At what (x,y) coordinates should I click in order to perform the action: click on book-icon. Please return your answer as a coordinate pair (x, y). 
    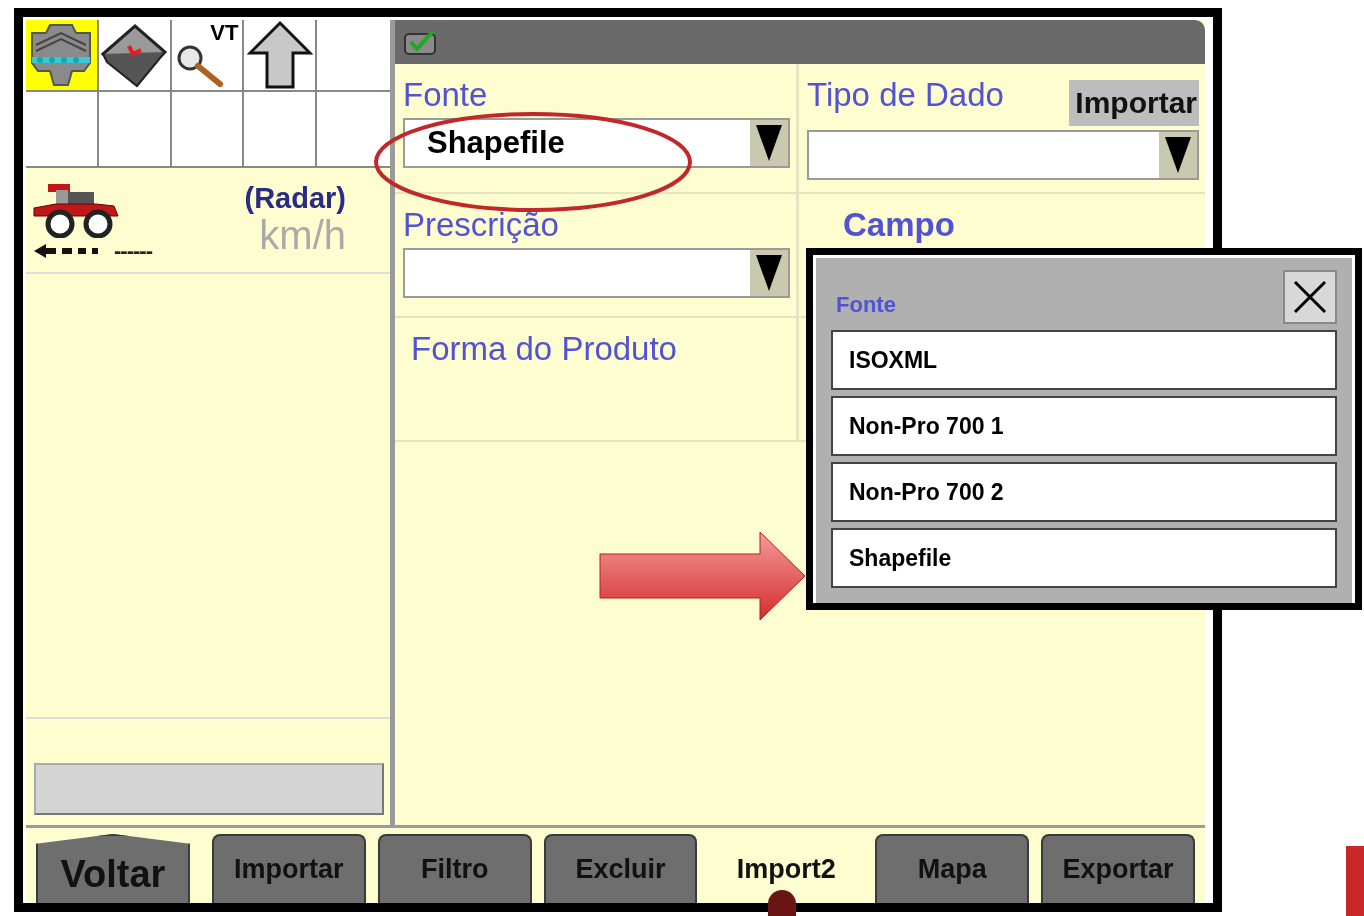
    Looking at the image, I should click on (134, 55).